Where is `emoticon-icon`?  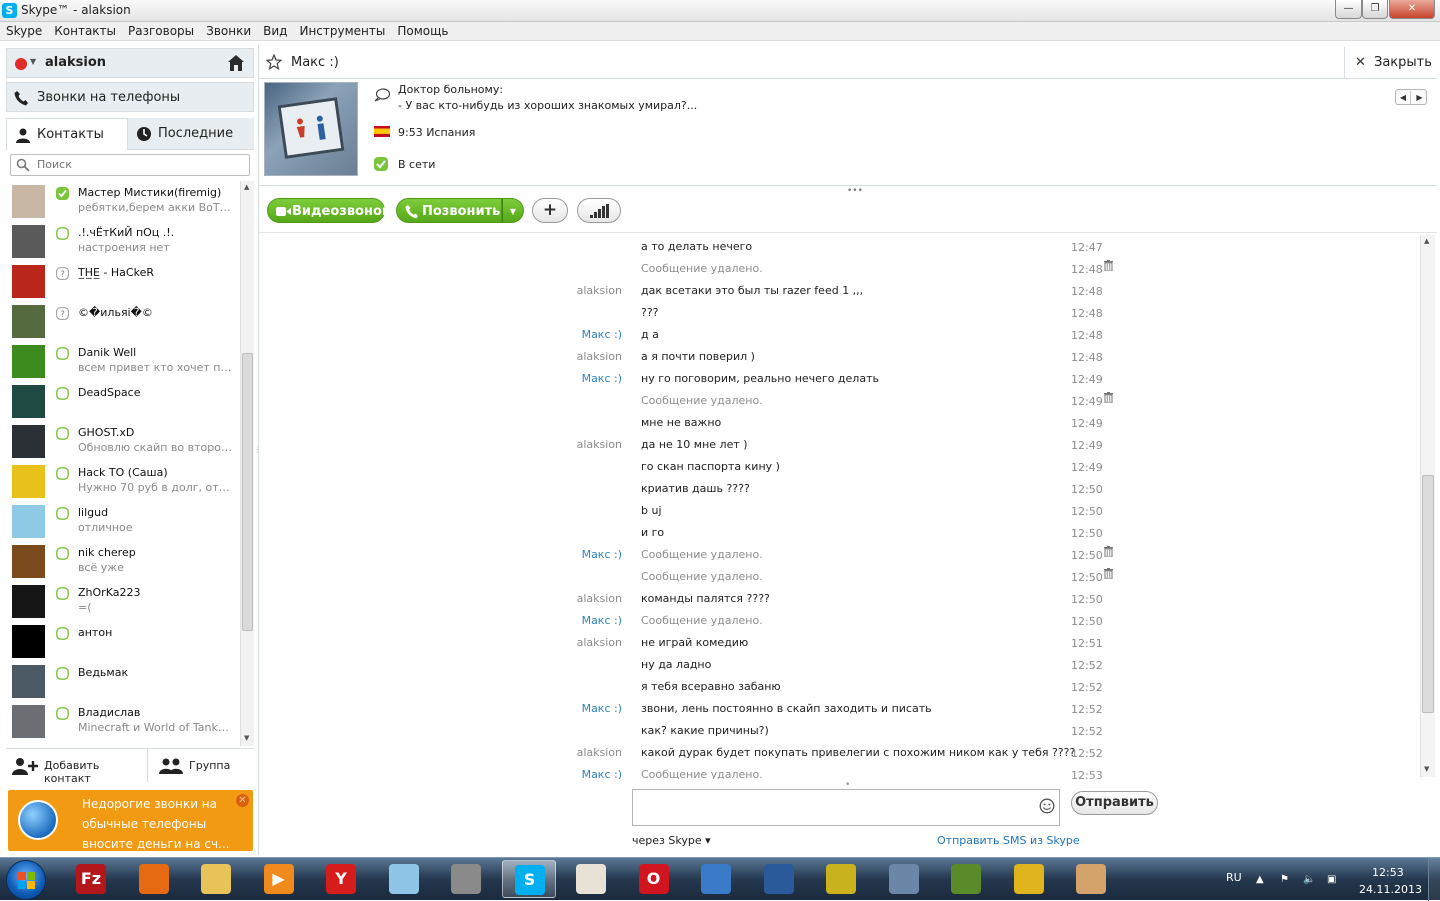 emoticon-icon is located at coordinates (1047, 806).